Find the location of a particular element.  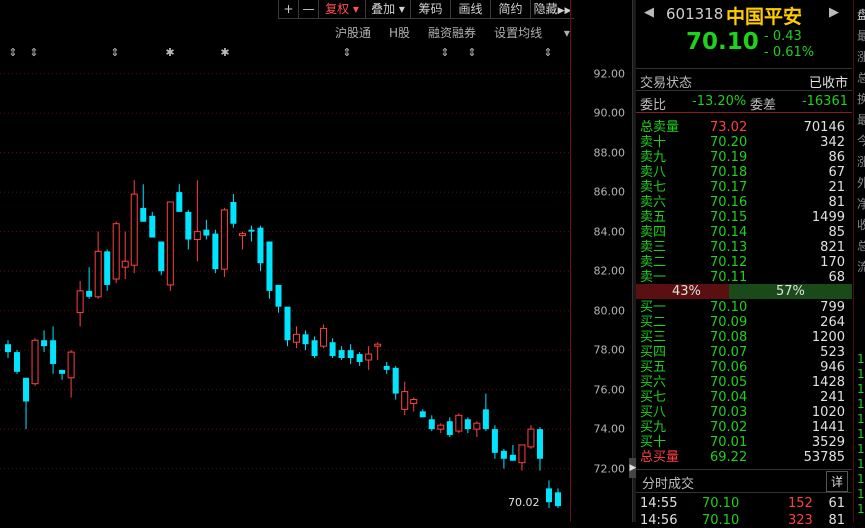

hk-connect-link: 沪股通 is located at coordinates (353, 32).